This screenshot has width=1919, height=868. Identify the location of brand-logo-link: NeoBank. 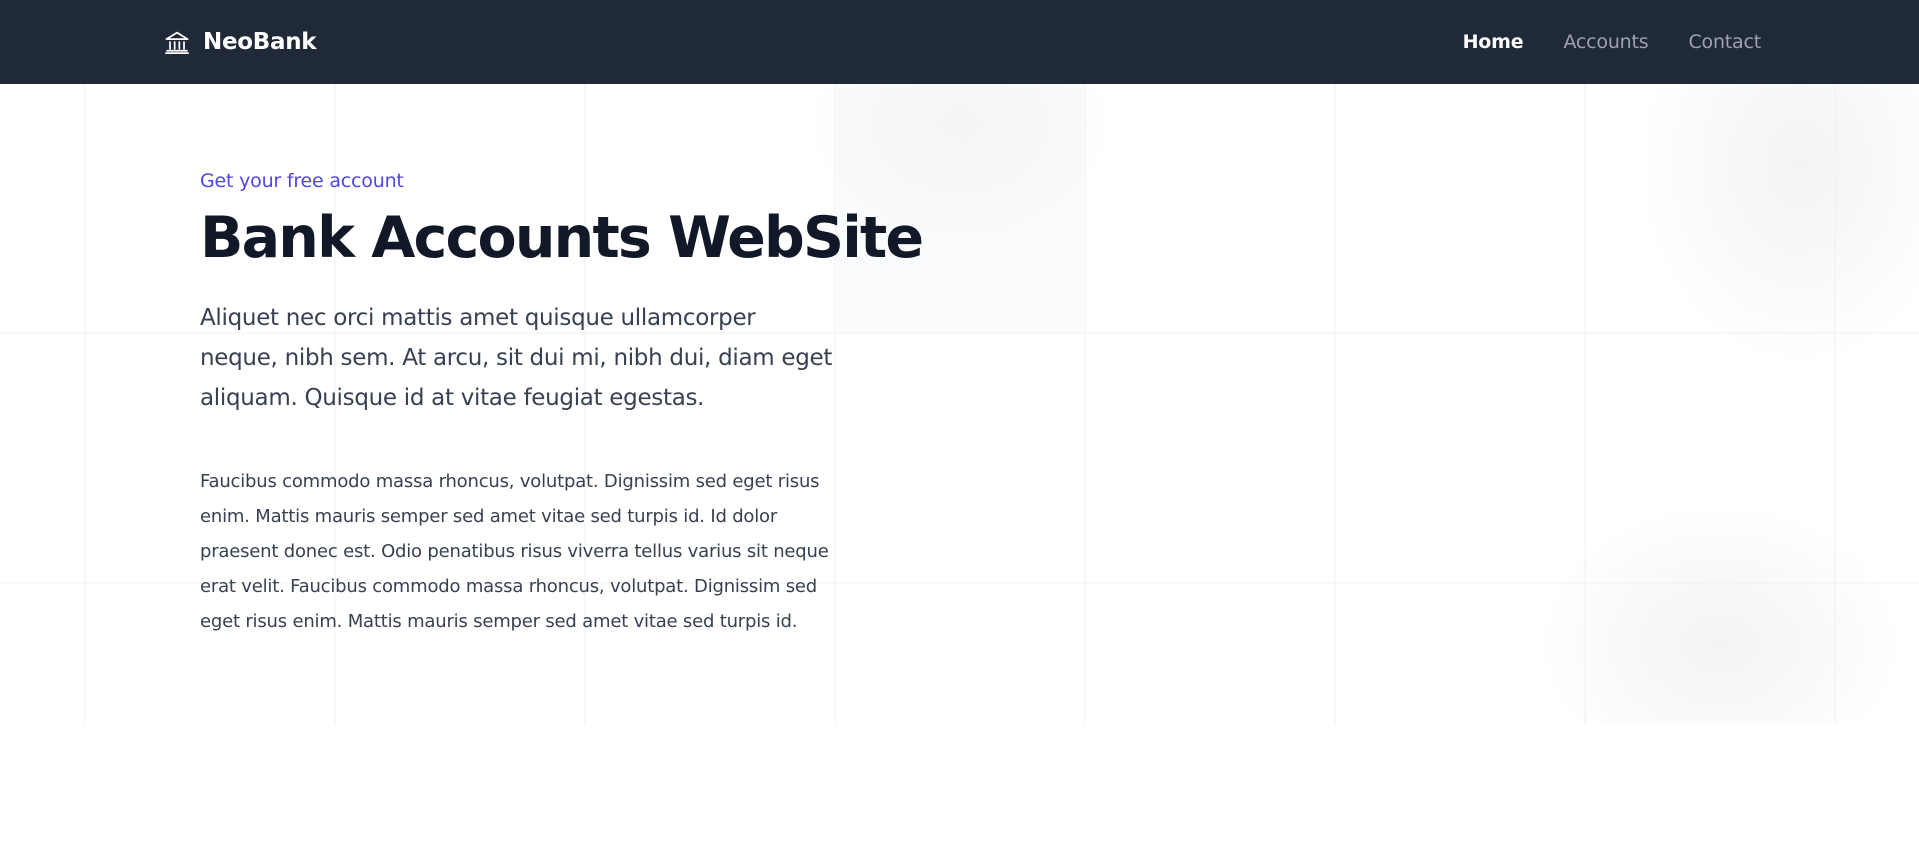
(240, 42).